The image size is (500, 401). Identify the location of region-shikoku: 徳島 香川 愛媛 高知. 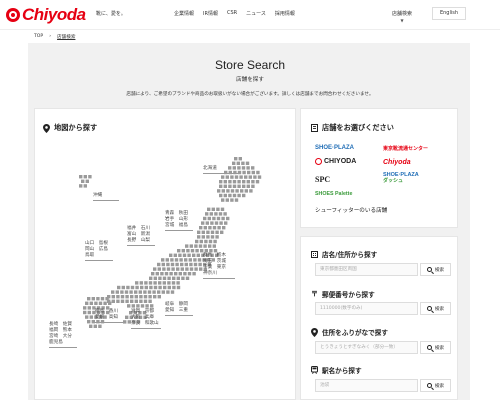
(109, 316).